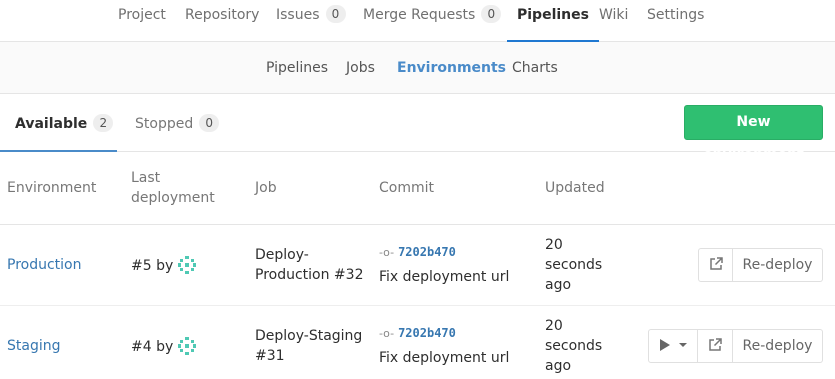  I want to click on nav-issues-label: Issues, so click(298, 15).